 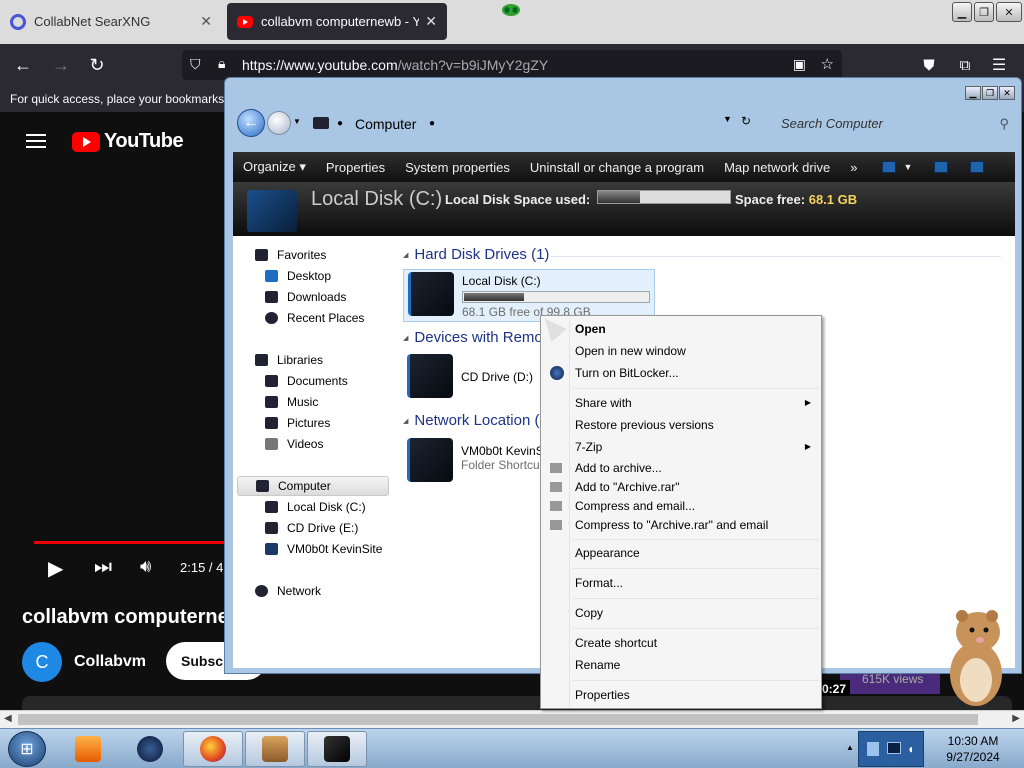 I want to click on lock-icon: 🔒︎, so click(x=221, y=63).